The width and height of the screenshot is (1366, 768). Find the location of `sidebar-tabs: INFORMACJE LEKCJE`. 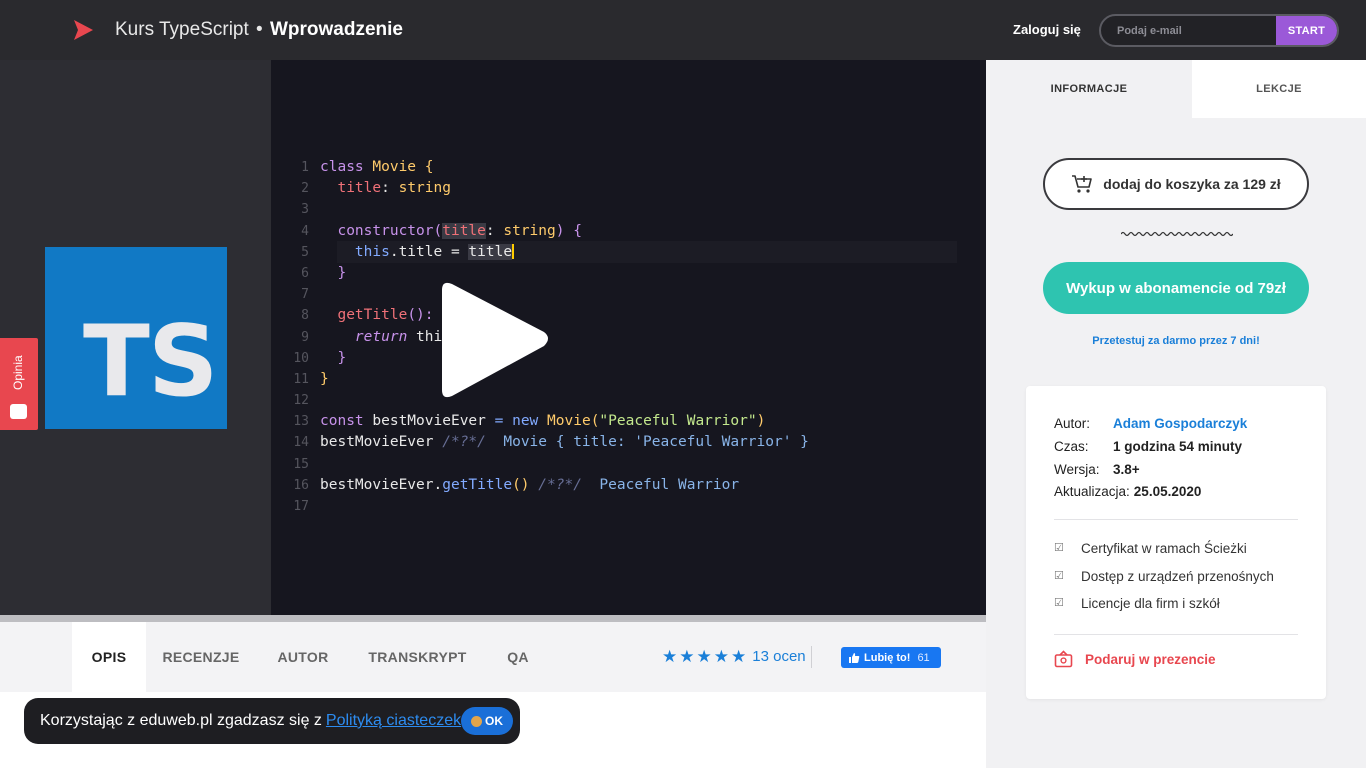

sidebar-tabs: INFORMACJE LEKCJE is located at coordinates (1176, 89).